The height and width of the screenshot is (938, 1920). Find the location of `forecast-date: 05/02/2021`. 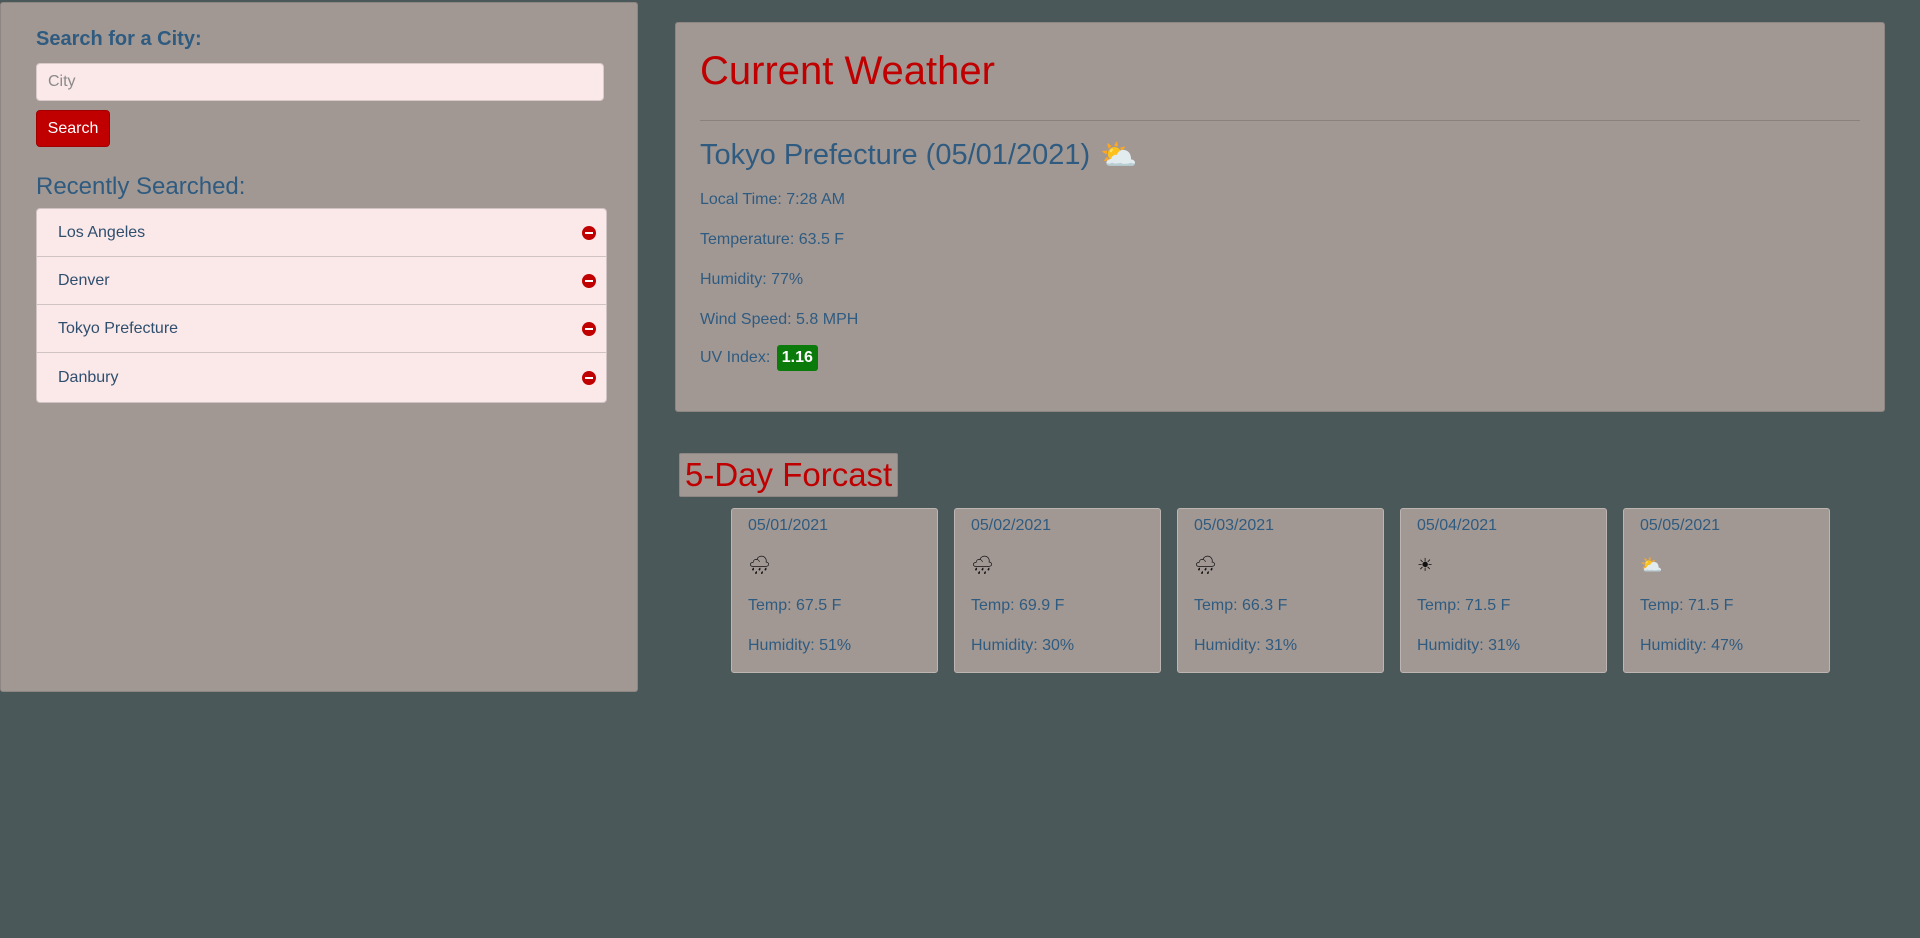

forecast-date: 05/02/2021 is located at coordinates (1011, 525).